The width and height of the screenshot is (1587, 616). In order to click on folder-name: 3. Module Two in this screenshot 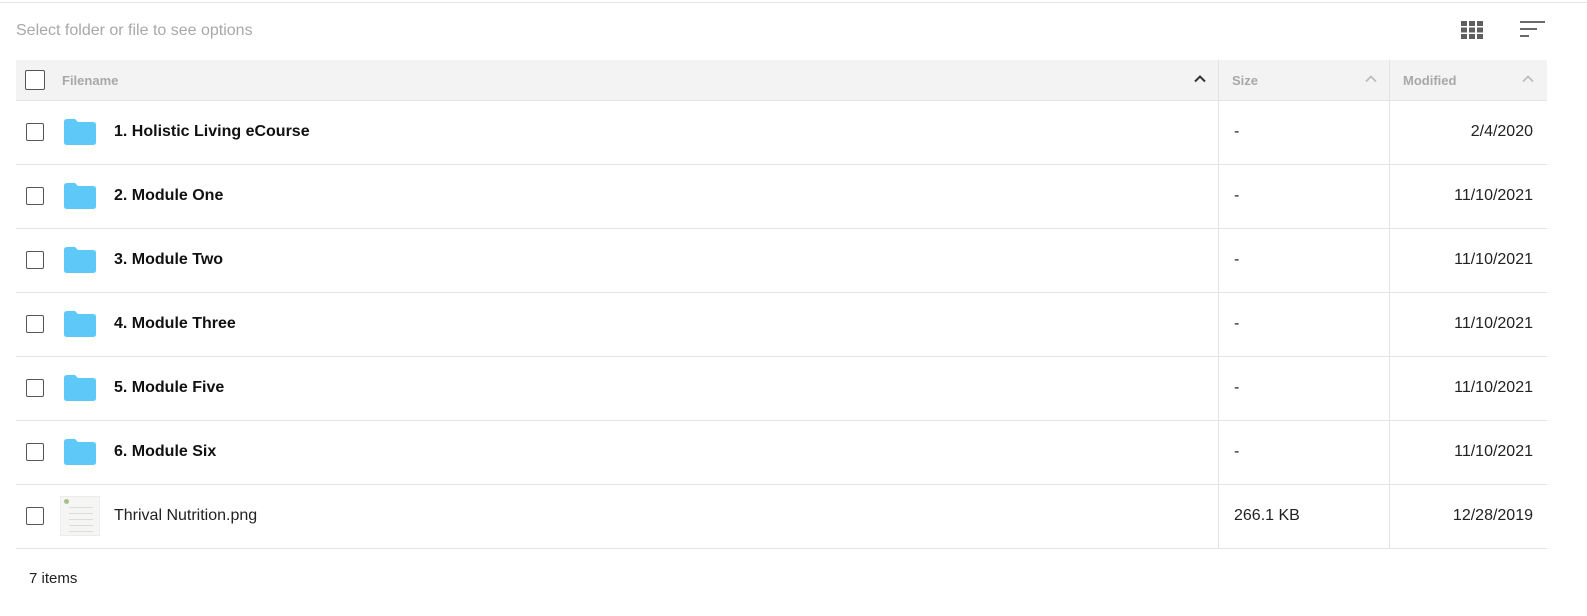, I will do `click(168, 260)`.